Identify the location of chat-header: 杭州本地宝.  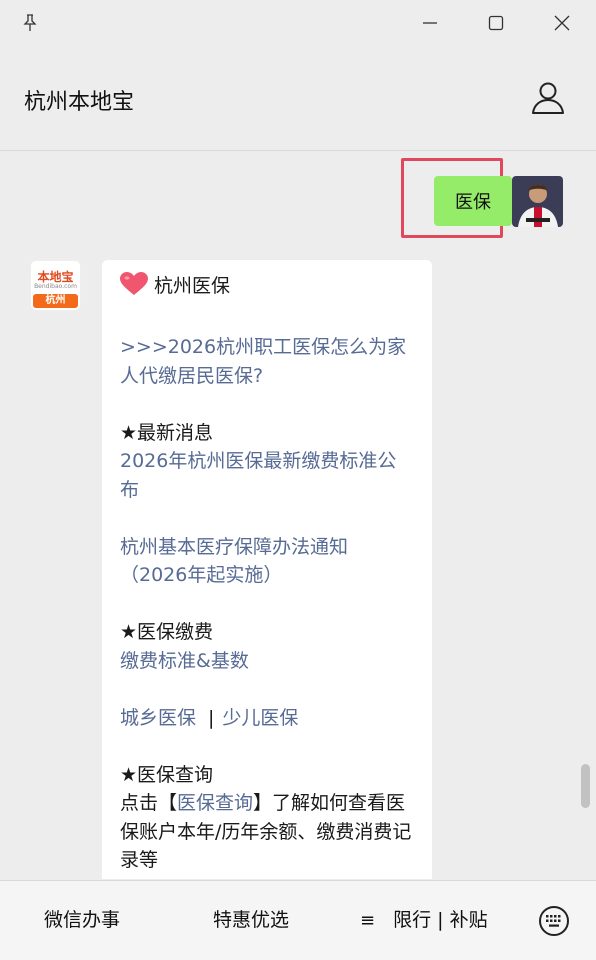
(298, 99).